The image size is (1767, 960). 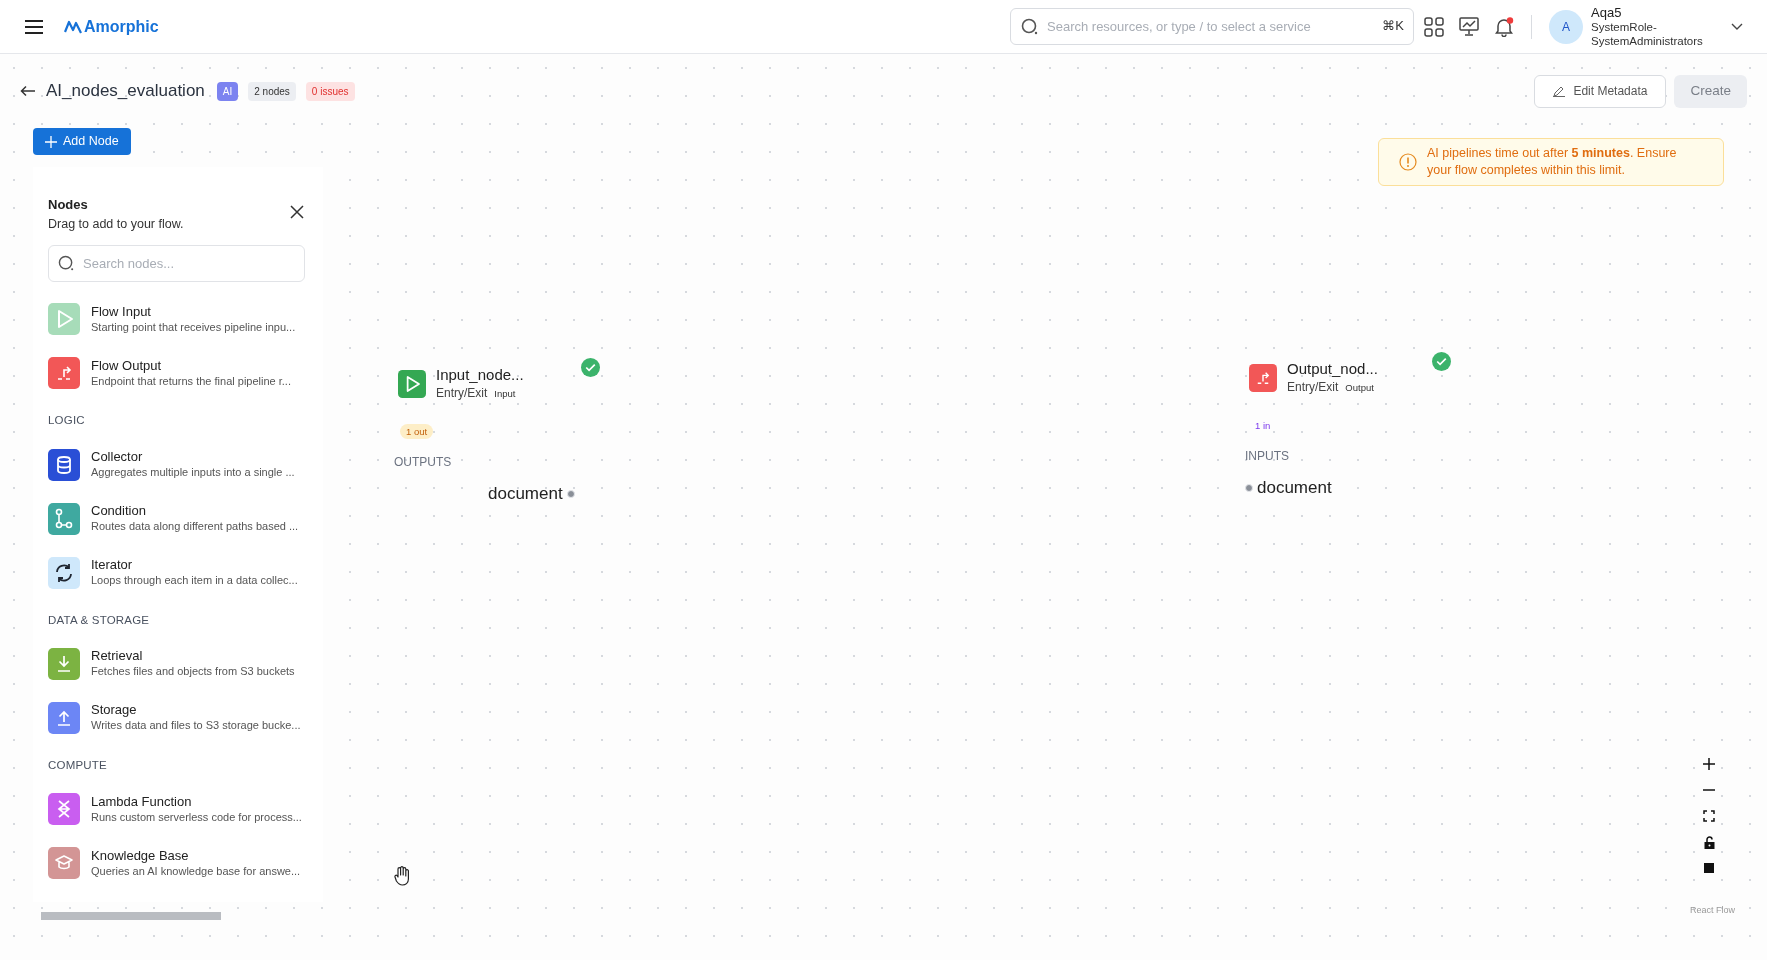 What do you see at coordinates (196, 801) in the screenshot?
I see `node-name: Lambda Function` at bounding box center [196, 801].